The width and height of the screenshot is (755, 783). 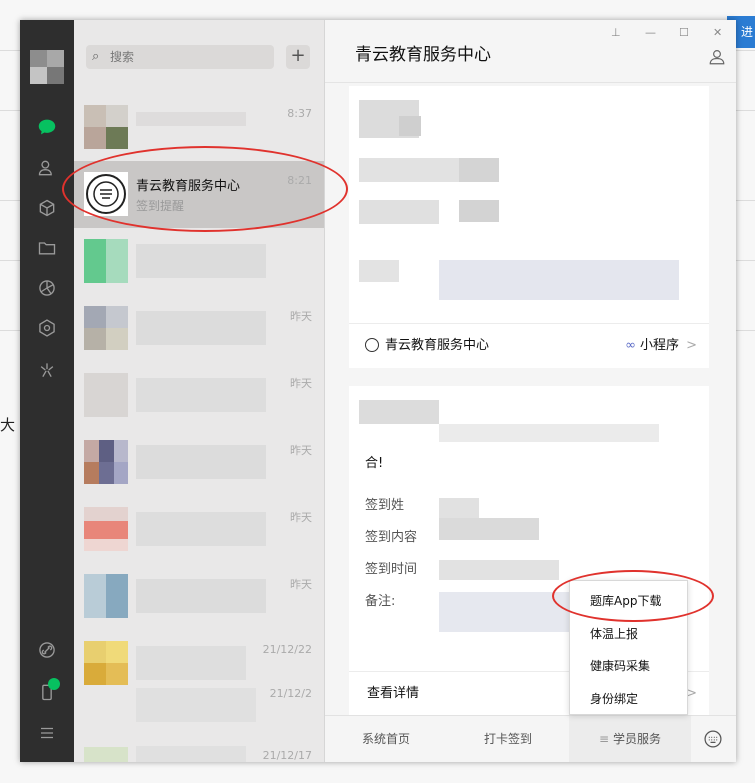 What do you see at coordinates (437, 345) in the screenshot?
I see `source-name: 青云教育服务中心` at bounding box center [437, 345].